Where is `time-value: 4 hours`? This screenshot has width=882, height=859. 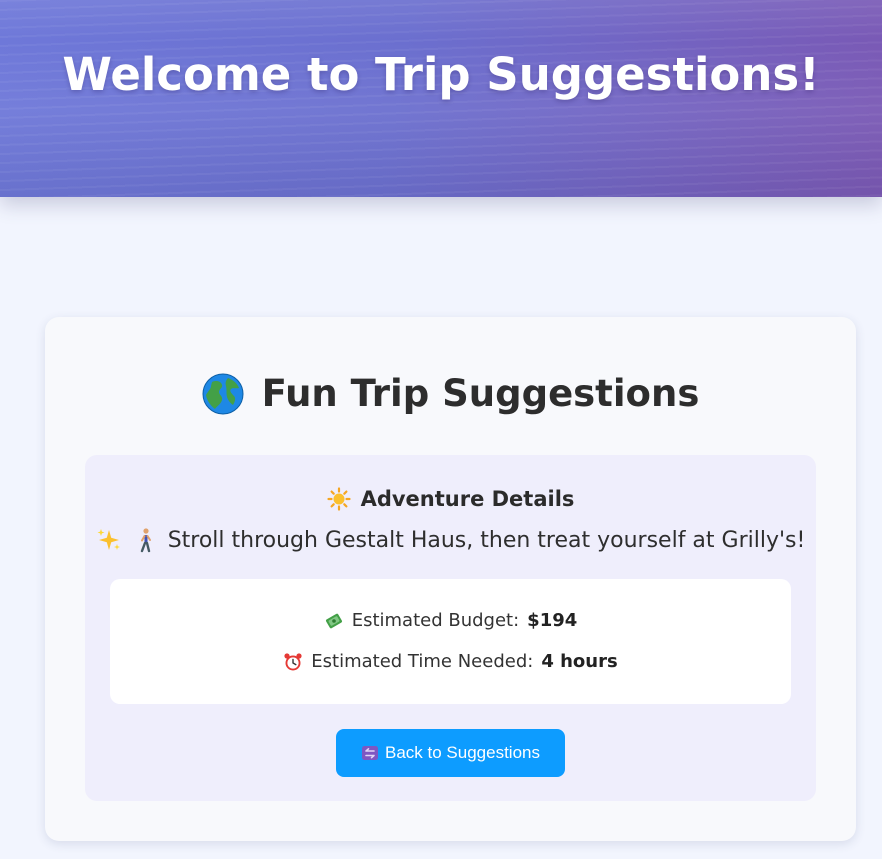
time-value: 4 hours is located at coordinates (579, 661).